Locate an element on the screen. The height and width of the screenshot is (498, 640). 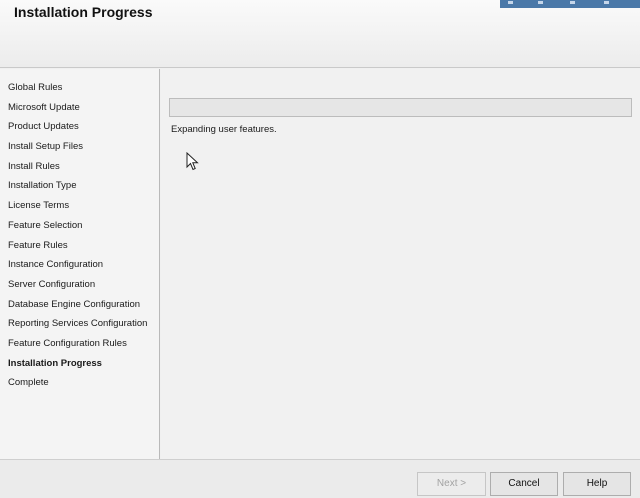
status-text: Expanding user features. is located at coordinates (224, 129).